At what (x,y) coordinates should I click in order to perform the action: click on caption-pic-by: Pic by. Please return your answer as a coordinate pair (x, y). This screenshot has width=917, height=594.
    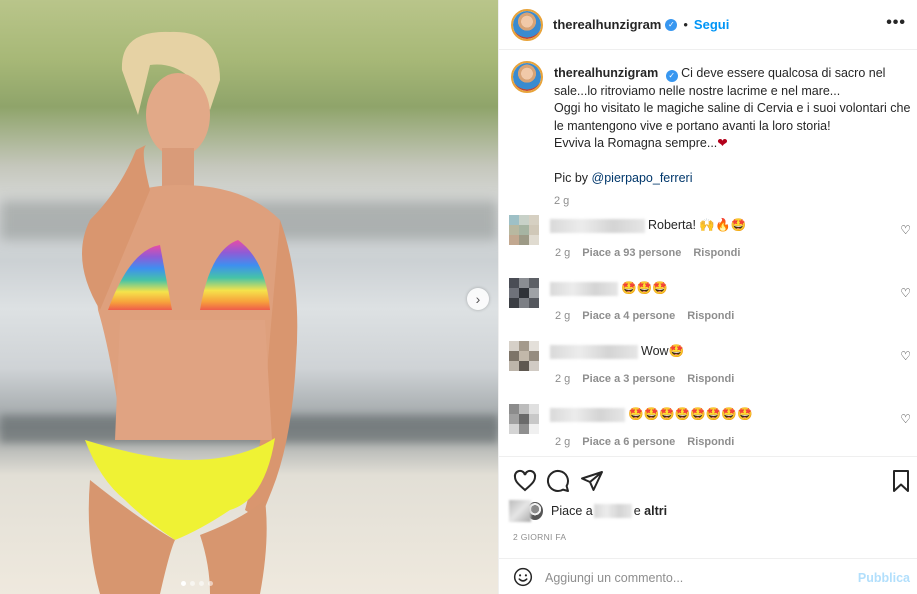
    Looking at the image, I should click on (571, 177).